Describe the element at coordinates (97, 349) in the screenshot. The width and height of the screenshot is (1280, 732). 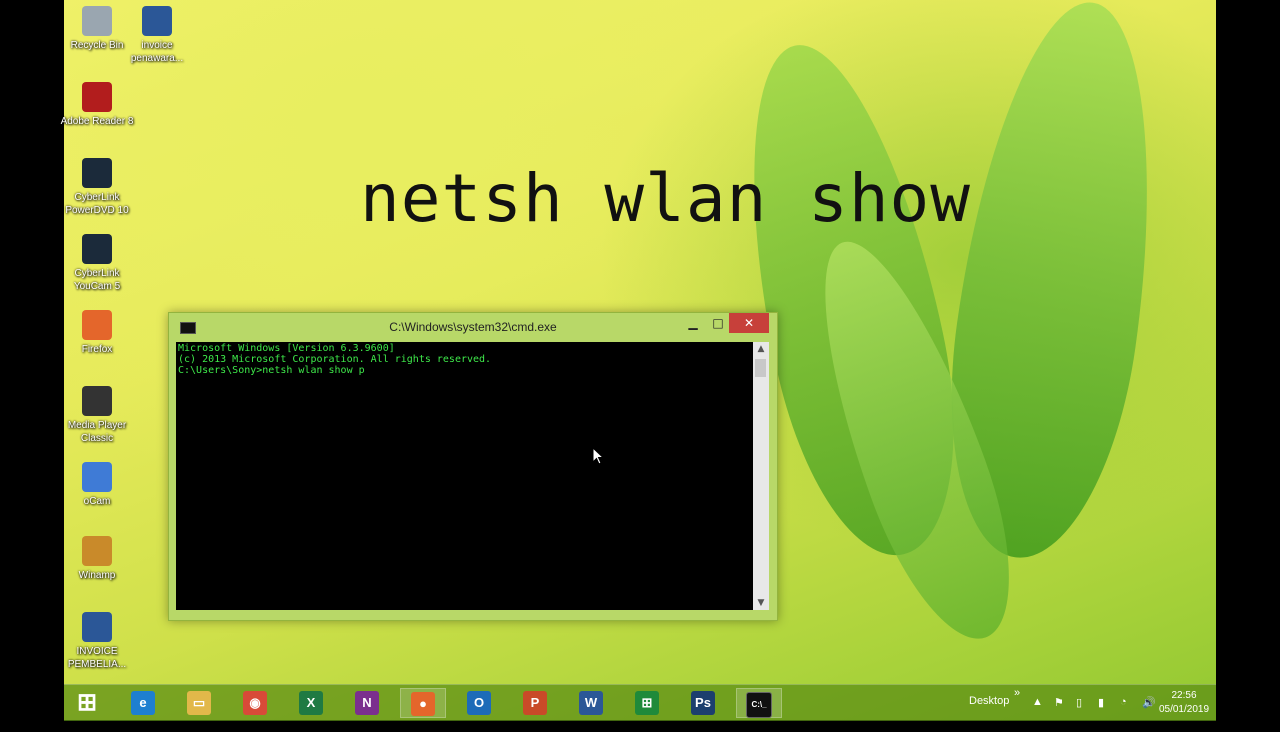
I see `desktop-icon-label: Firefox` at that location.